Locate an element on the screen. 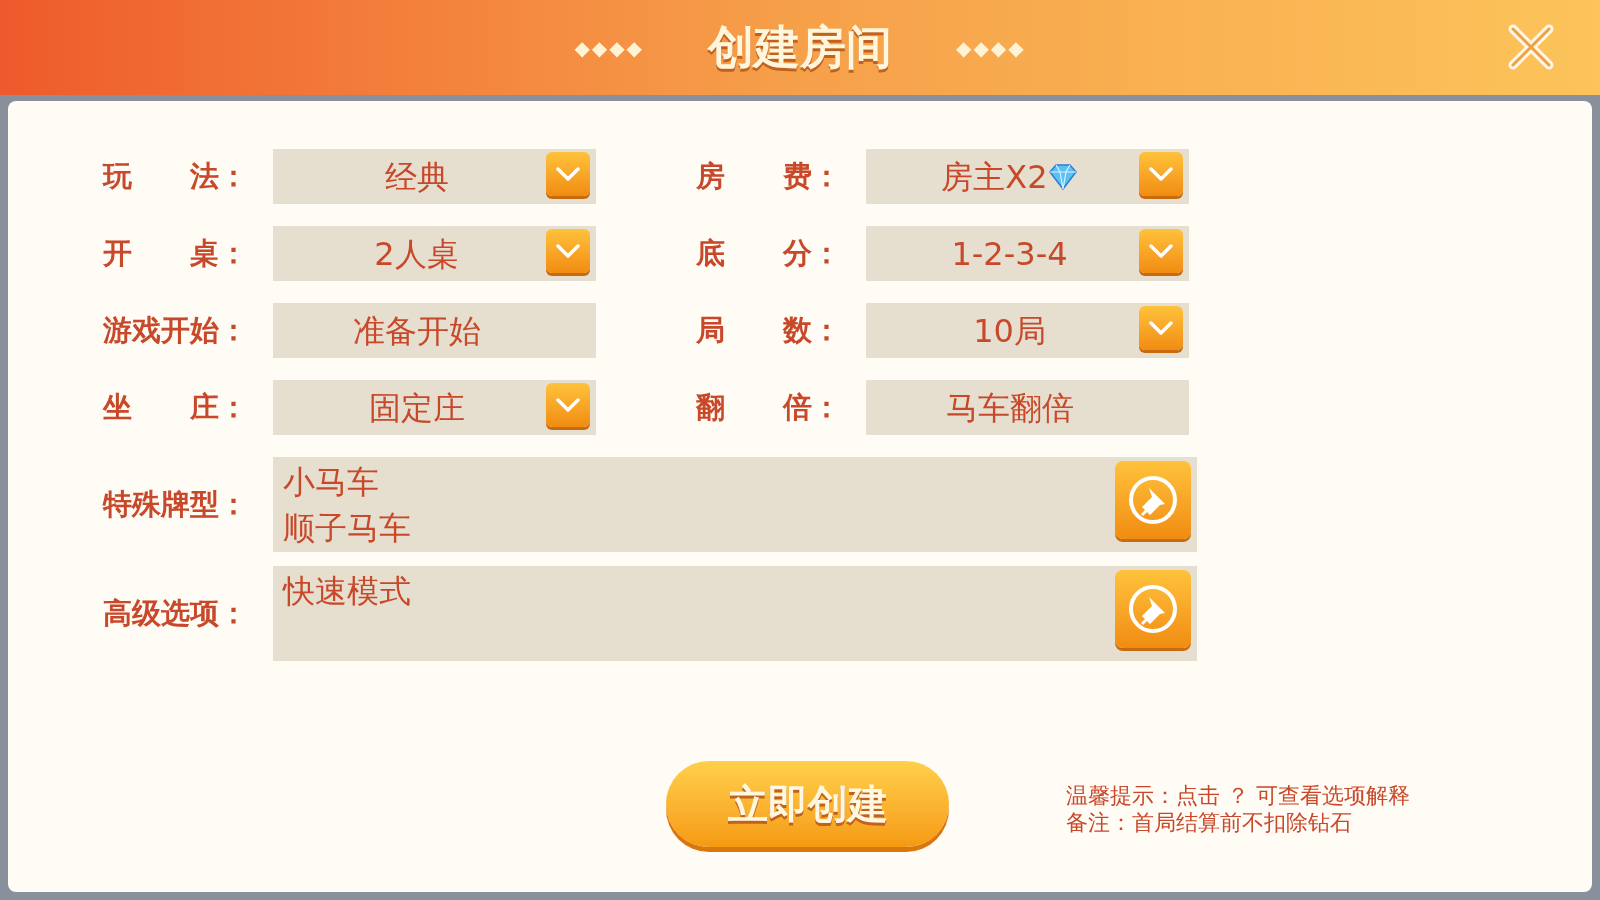 This screenshot has width=1600, height=900. dropdown-field: 固定庄 is located at coordinates (434, 407).